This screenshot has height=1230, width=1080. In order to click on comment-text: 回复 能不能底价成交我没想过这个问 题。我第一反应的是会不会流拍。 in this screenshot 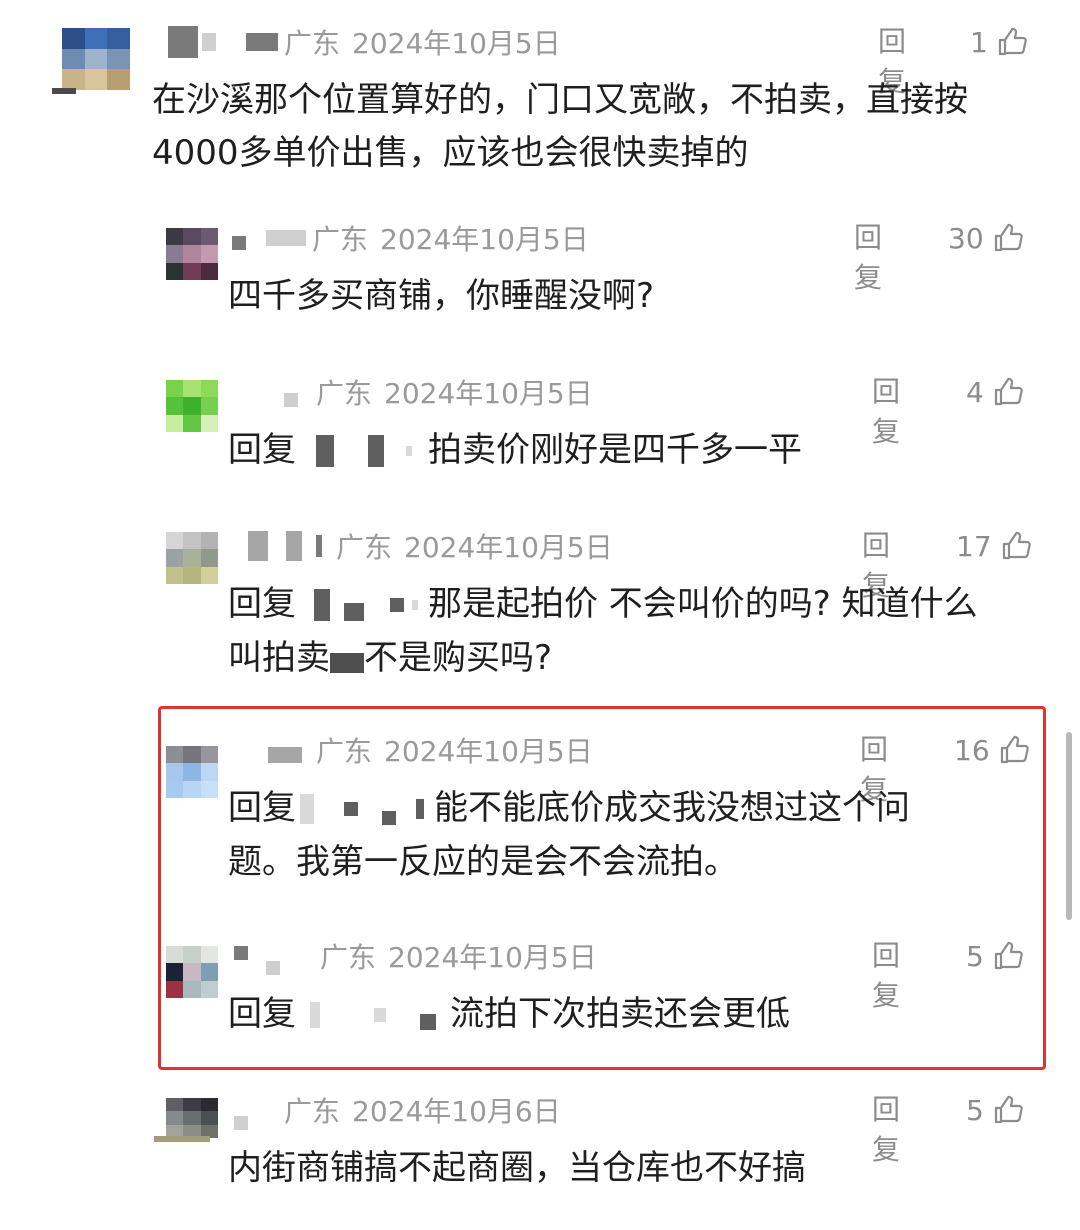, I will do `click(628, 835)`.